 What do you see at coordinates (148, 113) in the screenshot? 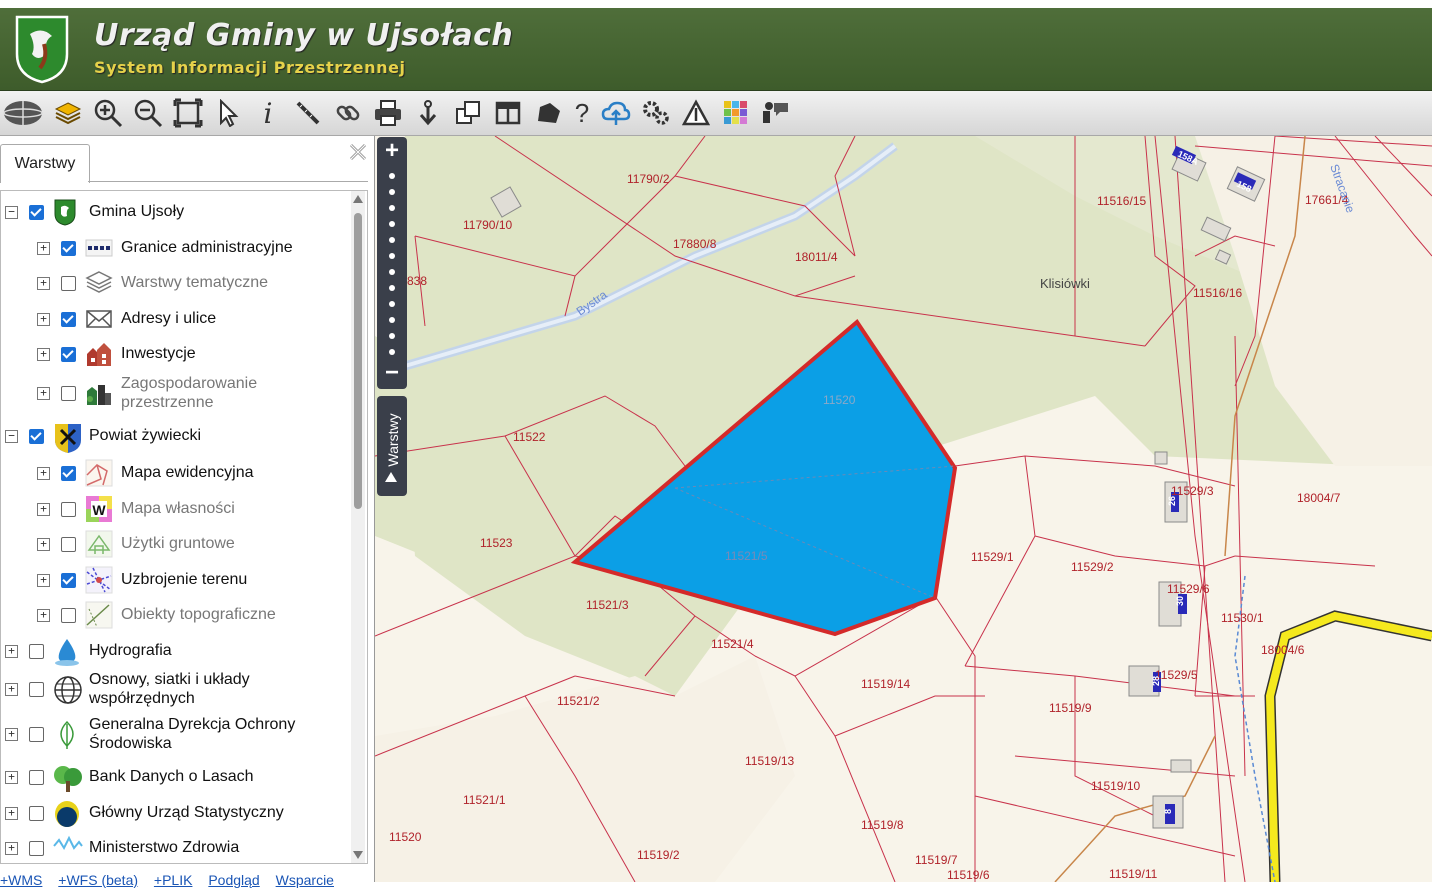
I see `zoom-out-icon` at bounding box center [148, 113].